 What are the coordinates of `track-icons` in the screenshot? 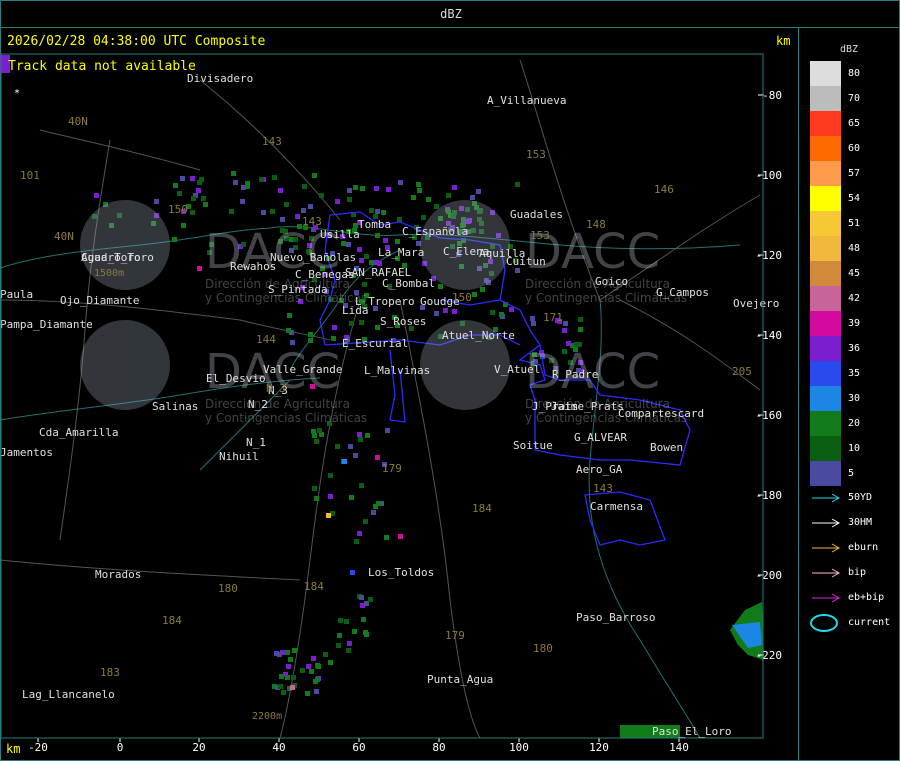 It's located at (825, 562).